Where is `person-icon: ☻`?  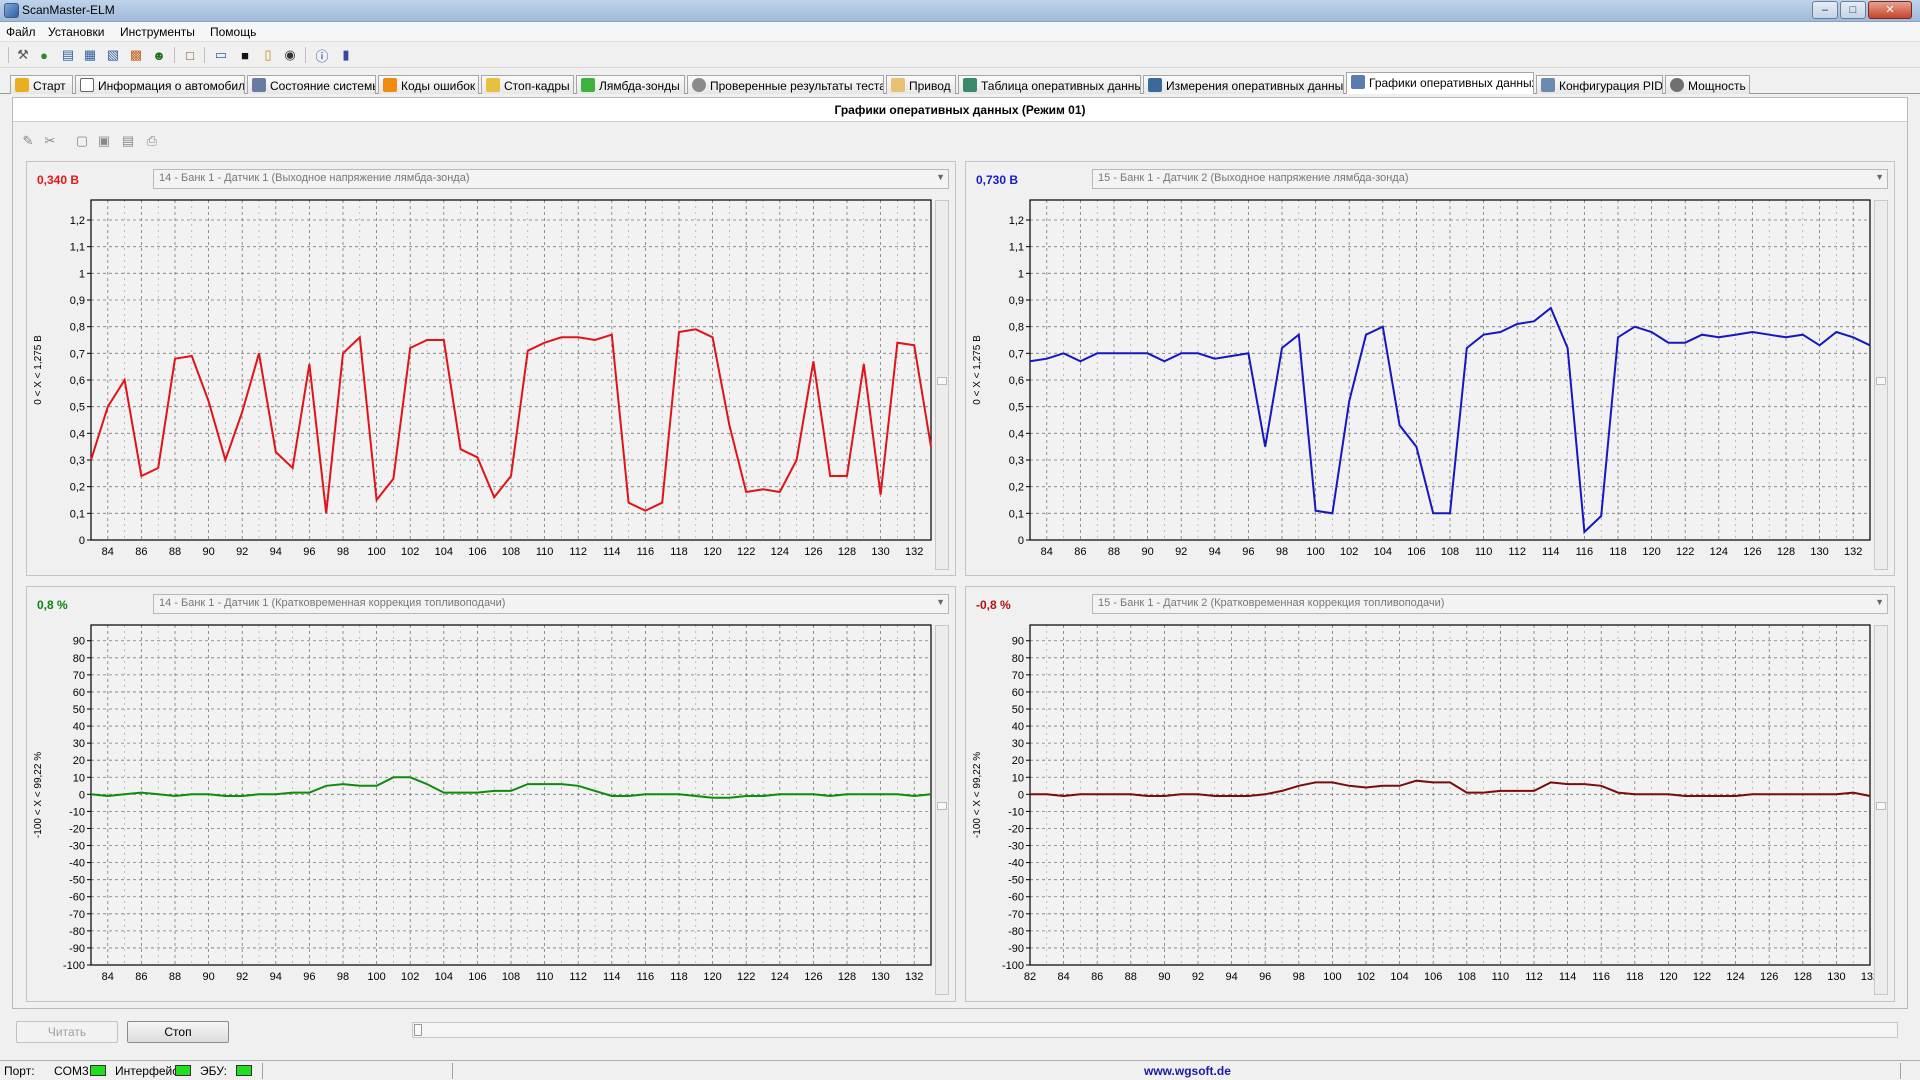
person-icon: ☻ is located at coordinates (159, 55).